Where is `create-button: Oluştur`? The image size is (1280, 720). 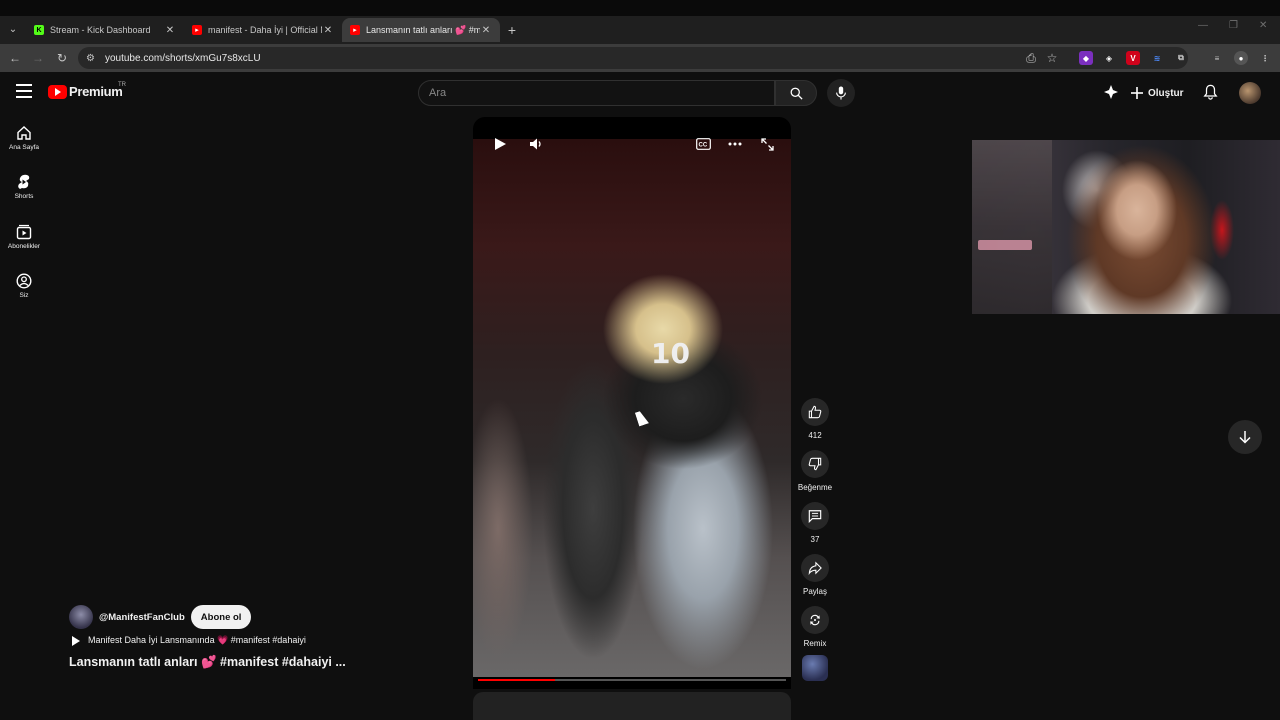
create-button: Oluştur is located at coordinates (1157, 93).